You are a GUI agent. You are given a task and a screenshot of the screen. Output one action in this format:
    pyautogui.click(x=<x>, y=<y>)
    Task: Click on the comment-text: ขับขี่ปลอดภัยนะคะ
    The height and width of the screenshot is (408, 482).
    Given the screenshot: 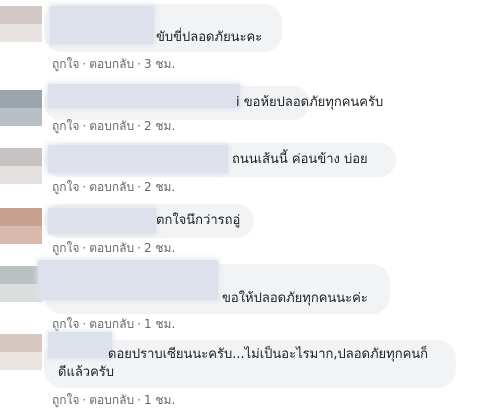 What is the action you would take?
    pyautogui.click(x=209, y=37)
    